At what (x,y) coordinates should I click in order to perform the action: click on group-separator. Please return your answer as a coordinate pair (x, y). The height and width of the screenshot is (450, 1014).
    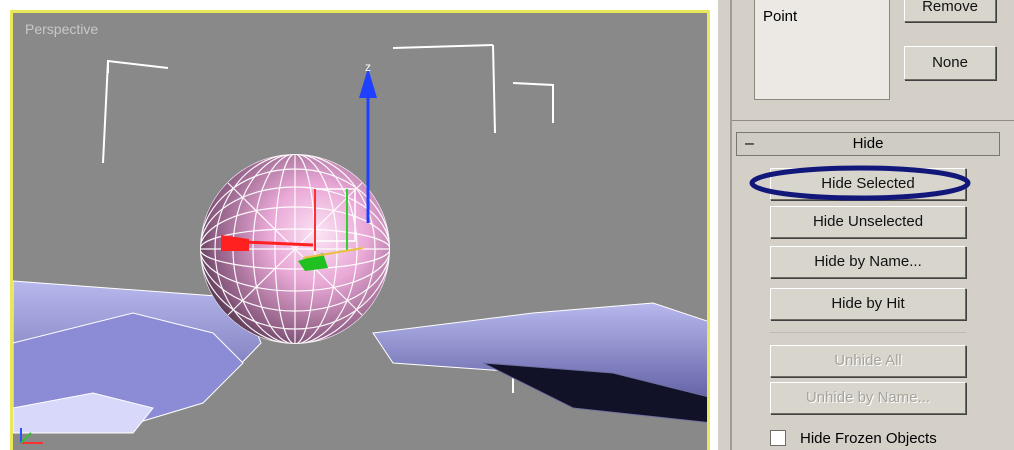
    Looking at the image, I should click on (868, 332).